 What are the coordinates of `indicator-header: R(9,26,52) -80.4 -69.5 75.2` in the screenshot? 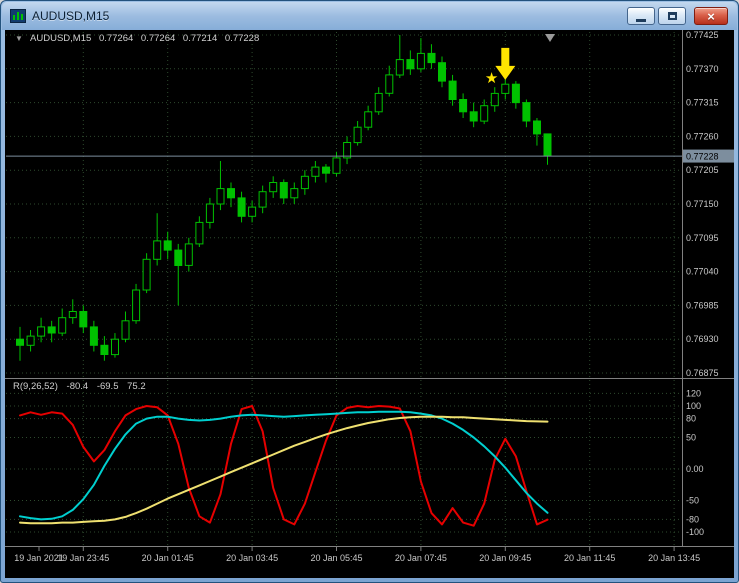 It's located at (82, 386).